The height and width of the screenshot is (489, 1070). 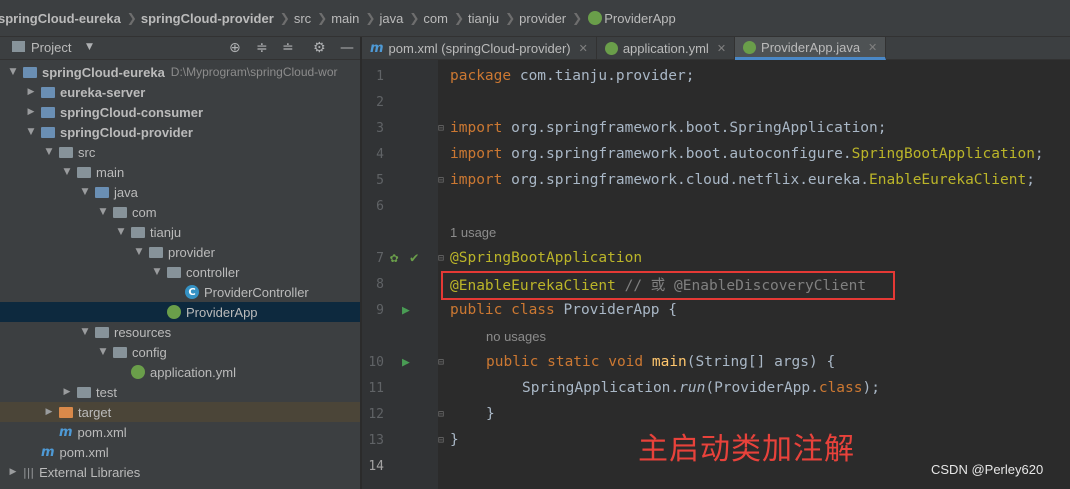 I want to click on tree-item-test: ▶ test, so click(x=180, y=392).